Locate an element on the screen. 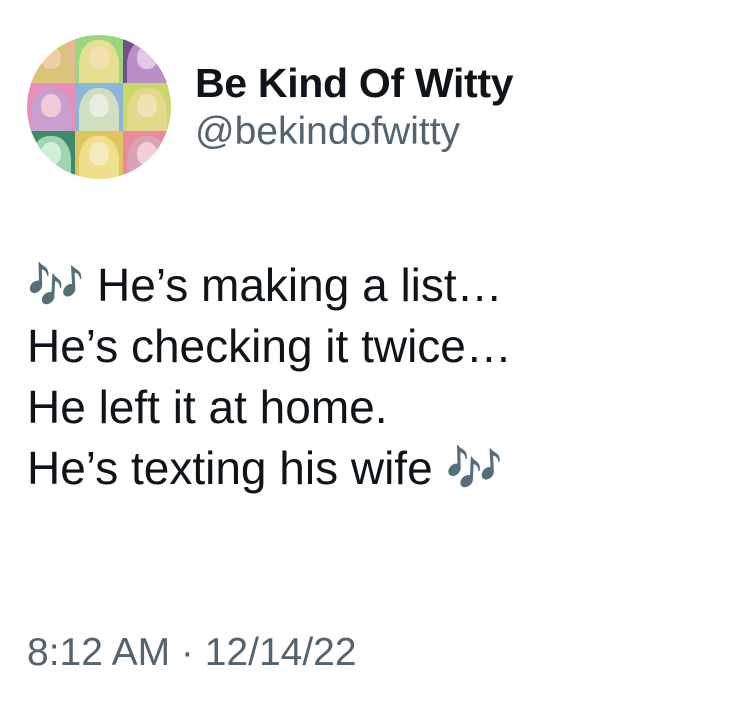  author-display-name: Be Kind Of Witty is located at coordinates (354, 83).